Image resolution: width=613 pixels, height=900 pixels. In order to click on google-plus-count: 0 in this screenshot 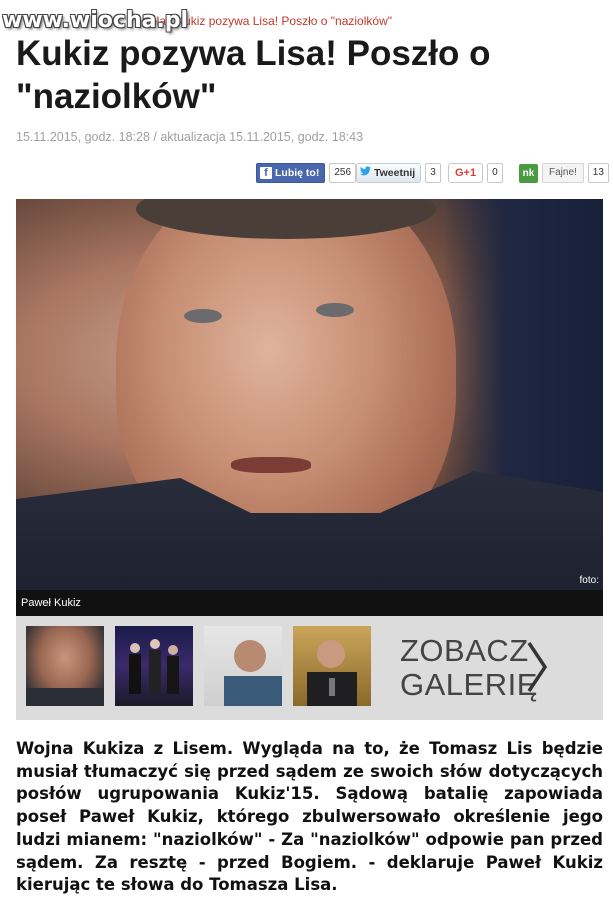, I will do `click(495, 173)`.